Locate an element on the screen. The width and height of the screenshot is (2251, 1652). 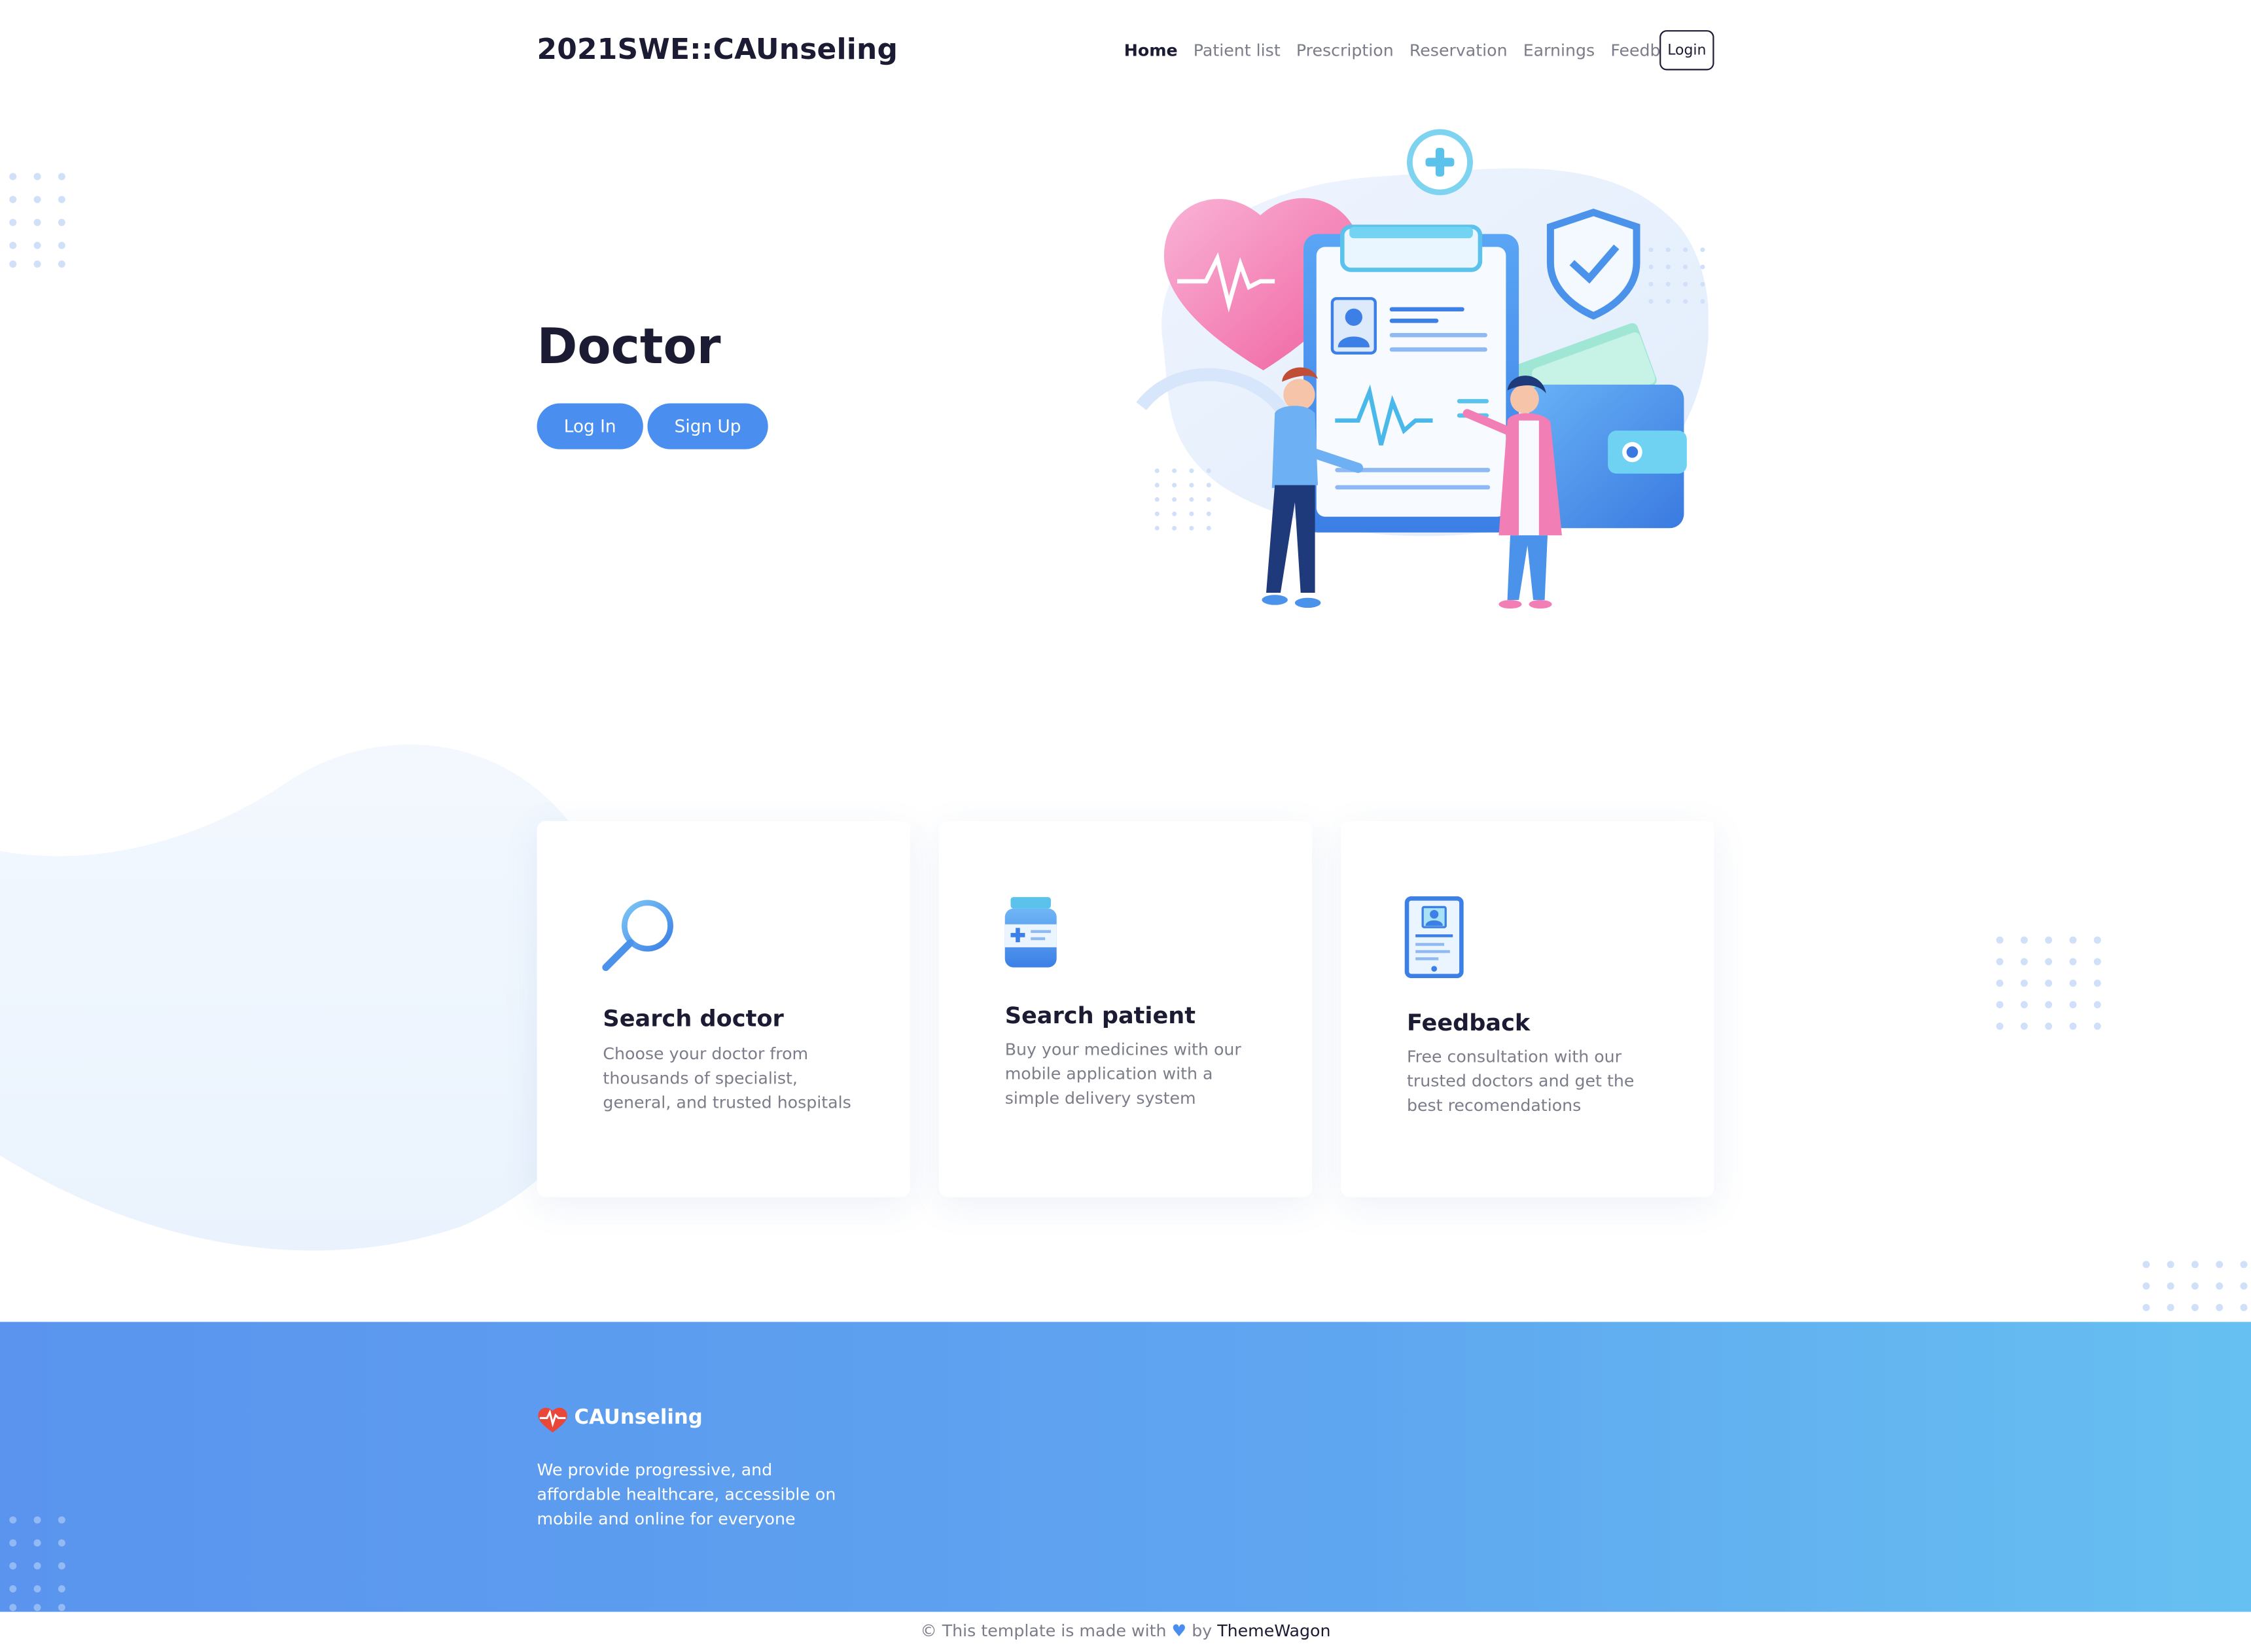
doctor-clipboard-illustration is located at coordinates (1423, 369).